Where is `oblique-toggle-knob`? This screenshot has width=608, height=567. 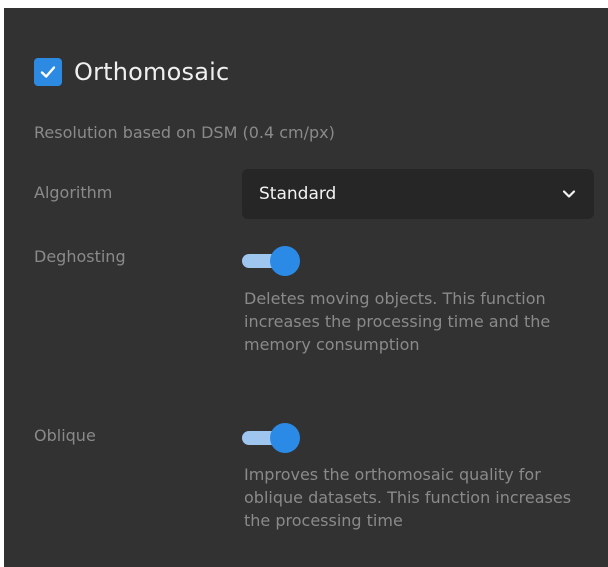
oblique-toggle-knob is located at coordinates (285, 438).